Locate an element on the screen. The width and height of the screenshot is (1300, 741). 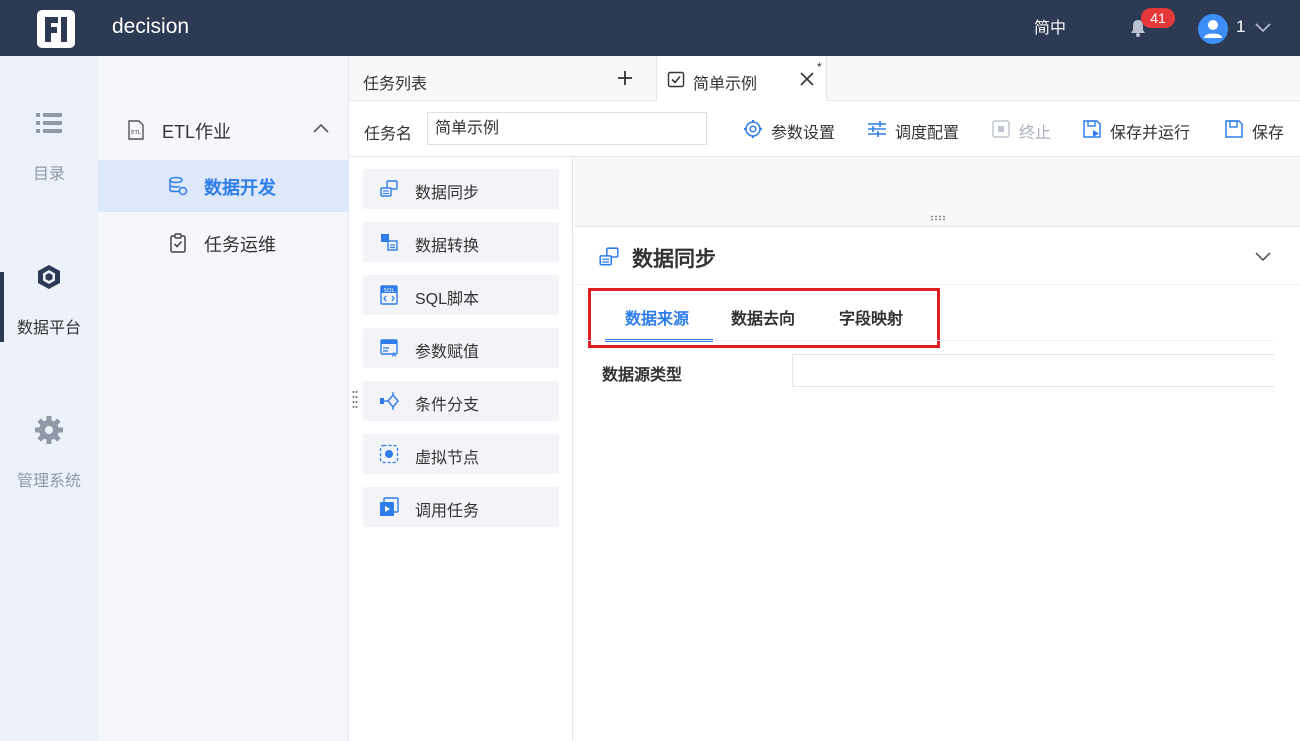
tab-label: 任务列表 is located at coordinates (395, 84).